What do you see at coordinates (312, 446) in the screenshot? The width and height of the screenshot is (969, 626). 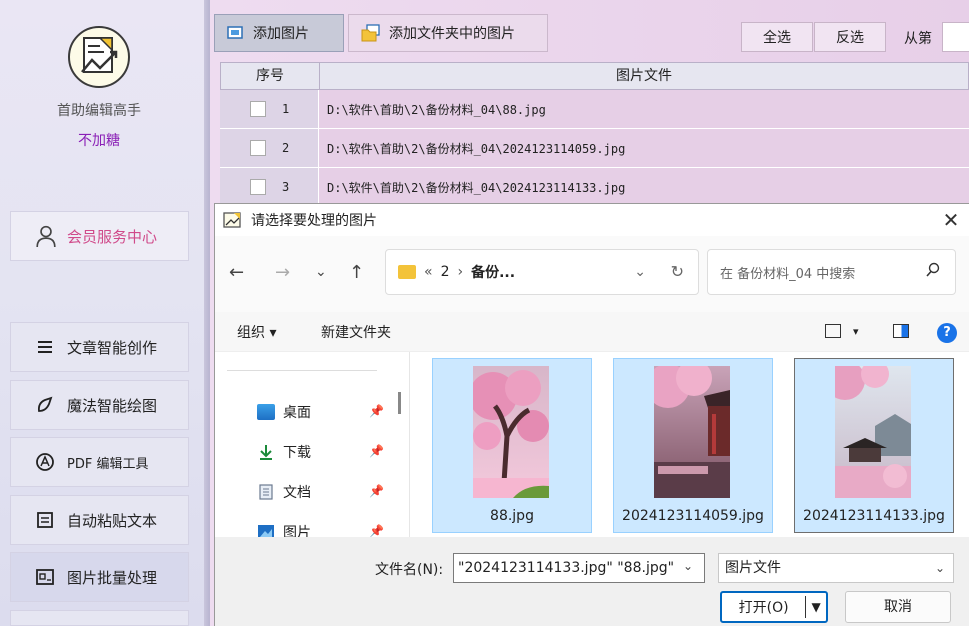 I see `navigation-pane: 桌面 📌 下载 📌 文档 📌 图片 📌` at bounding box center [312, 446].